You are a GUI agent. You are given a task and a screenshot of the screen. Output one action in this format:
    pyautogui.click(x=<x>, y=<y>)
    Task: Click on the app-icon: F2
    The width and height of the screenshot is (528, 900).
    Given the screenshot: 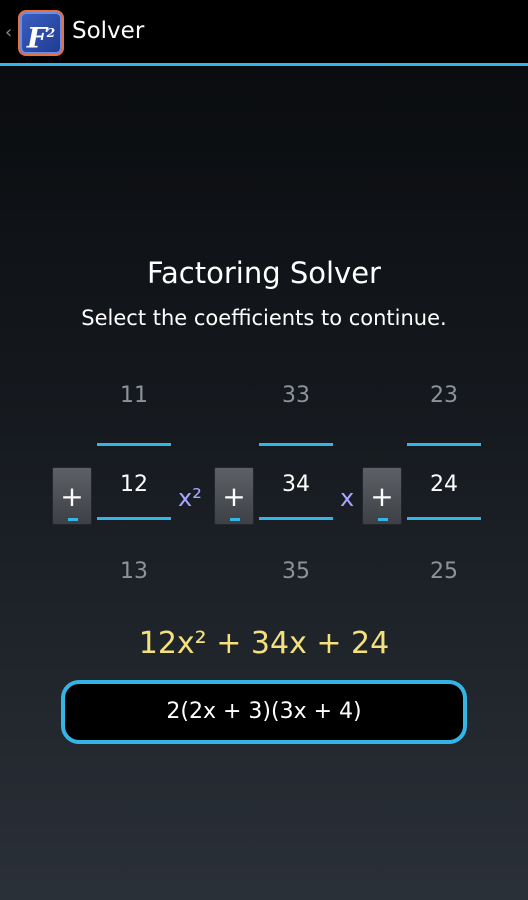 What is the action you would take?
    pyautogui.click(x=41, y=33)
    